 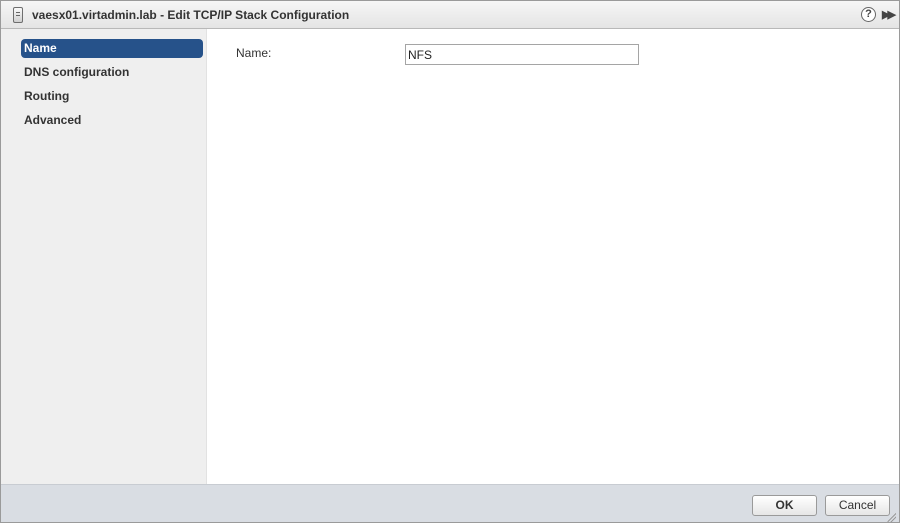 What do you see at coordinates (112, 120) in the screenshot?
I see `sidebar-item-advanced: Advanced` at bounding box center [112, 120].